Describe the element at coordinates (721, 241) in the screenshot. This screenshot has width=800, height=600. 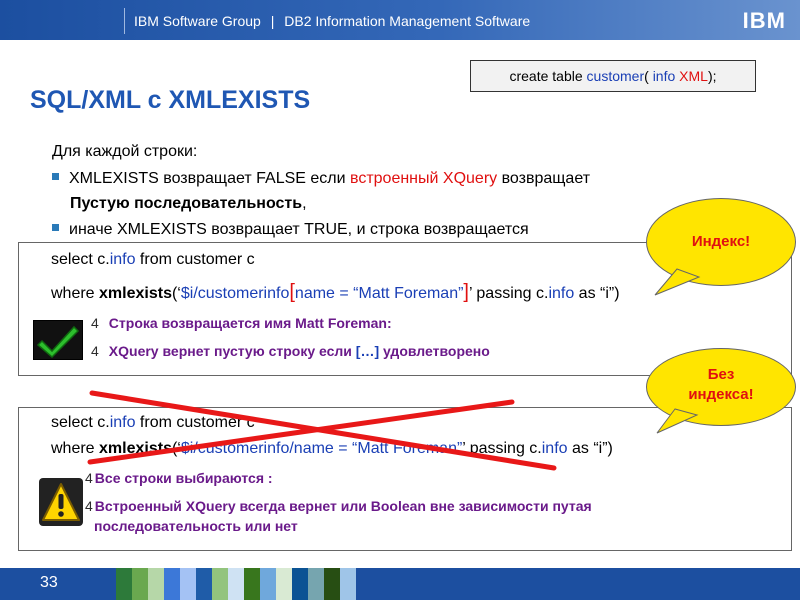
I see `index-bubble-text: Индекс!` at that location.